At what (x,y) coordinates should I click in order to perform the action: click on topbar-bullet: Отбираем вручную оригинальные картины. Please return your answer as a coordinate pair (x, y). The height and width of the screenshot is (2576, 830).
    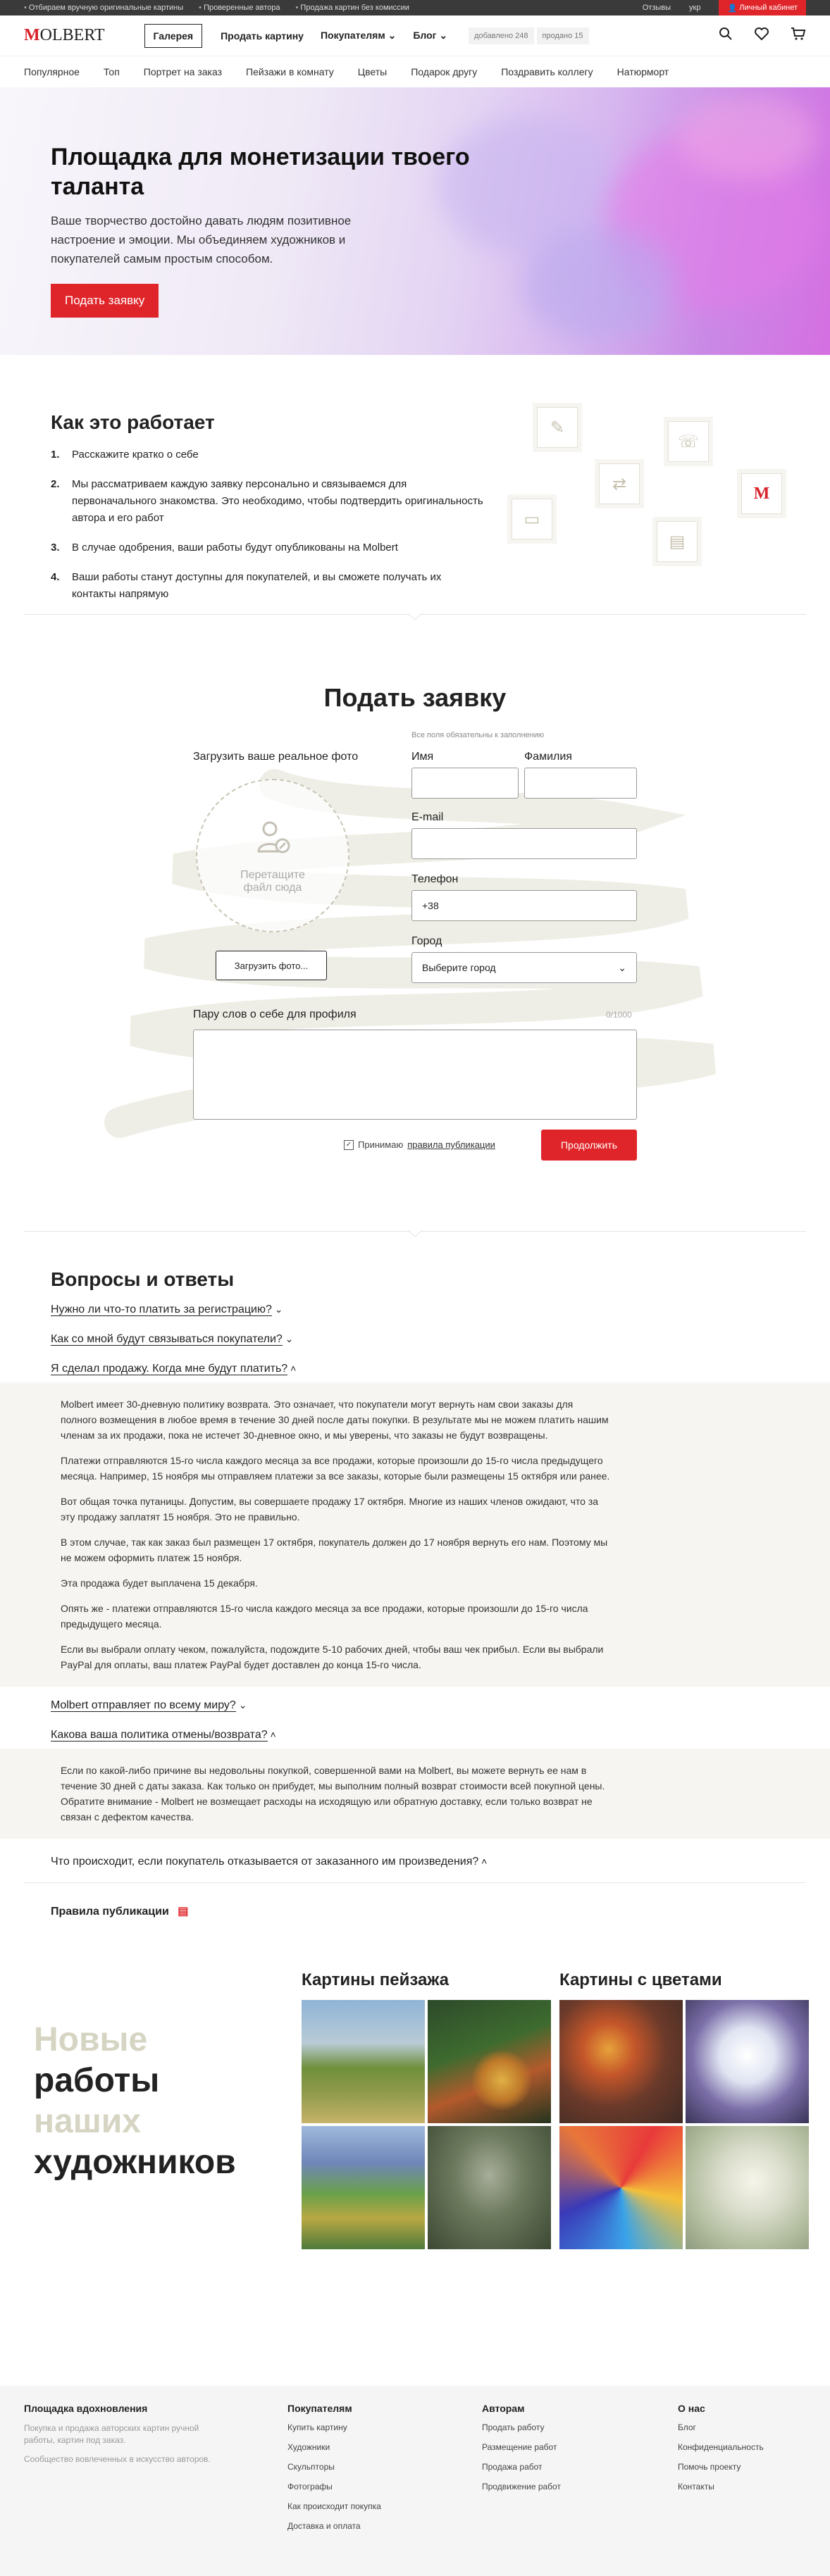
    Looking at the image, I should click on (104, 8).